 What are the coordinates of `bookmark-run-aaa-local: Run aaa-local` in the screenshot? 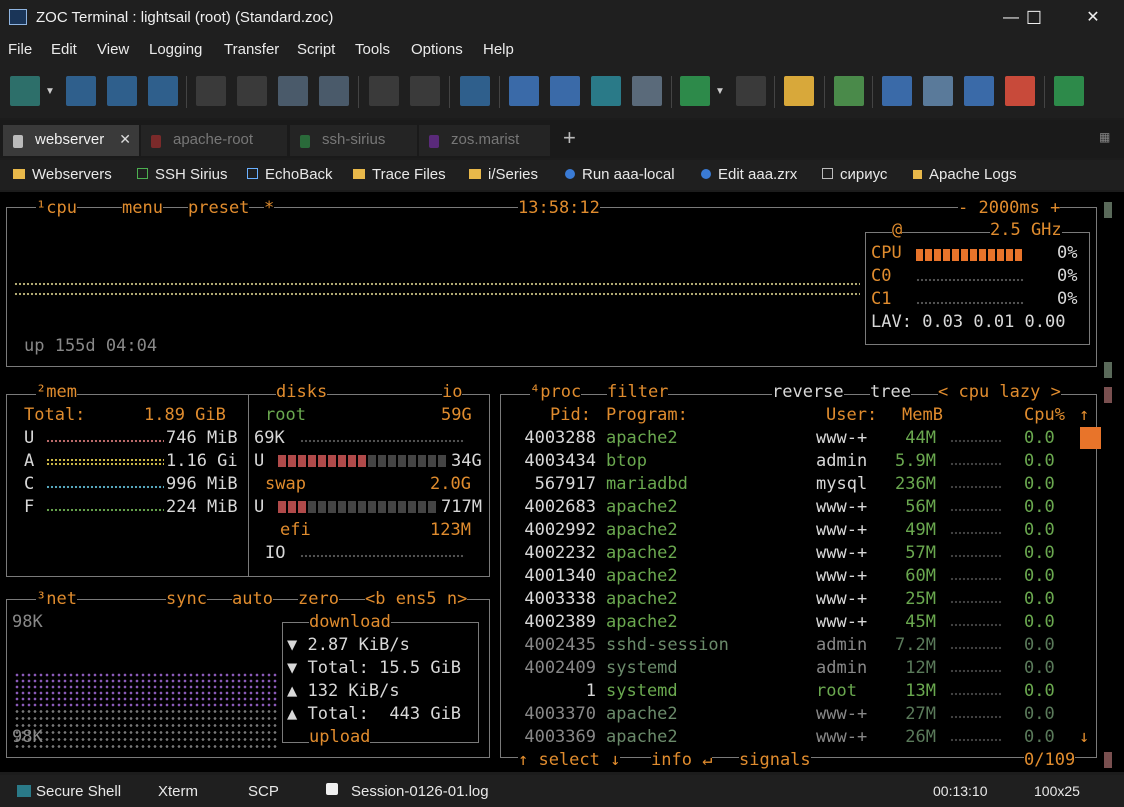 It's located at (620, 174).